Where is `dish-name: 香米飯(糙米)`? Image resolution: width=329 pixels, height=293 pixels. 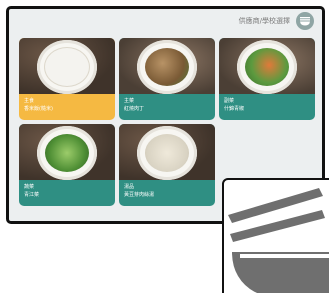
dish-name: 香米飯(糙米) is located at coordinates (38, 109).